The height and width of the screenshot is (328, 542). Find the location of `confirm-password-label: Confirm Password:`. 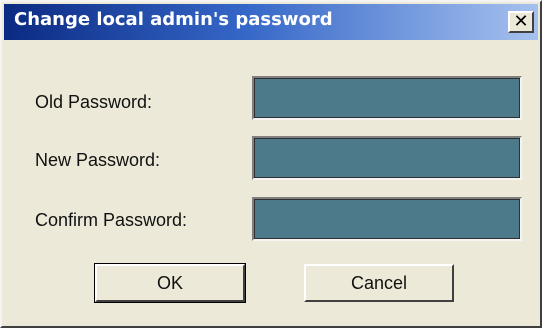

confirm-password-label: Confirm Password: is located at coordinates (111, 220).